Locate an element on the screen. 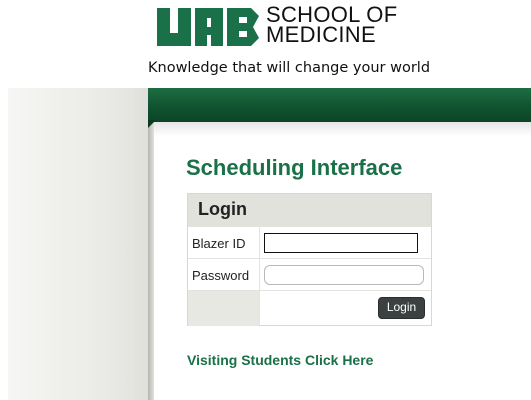 The image size is (531, 400). password-row: Password is located at coordinates (309, 274).